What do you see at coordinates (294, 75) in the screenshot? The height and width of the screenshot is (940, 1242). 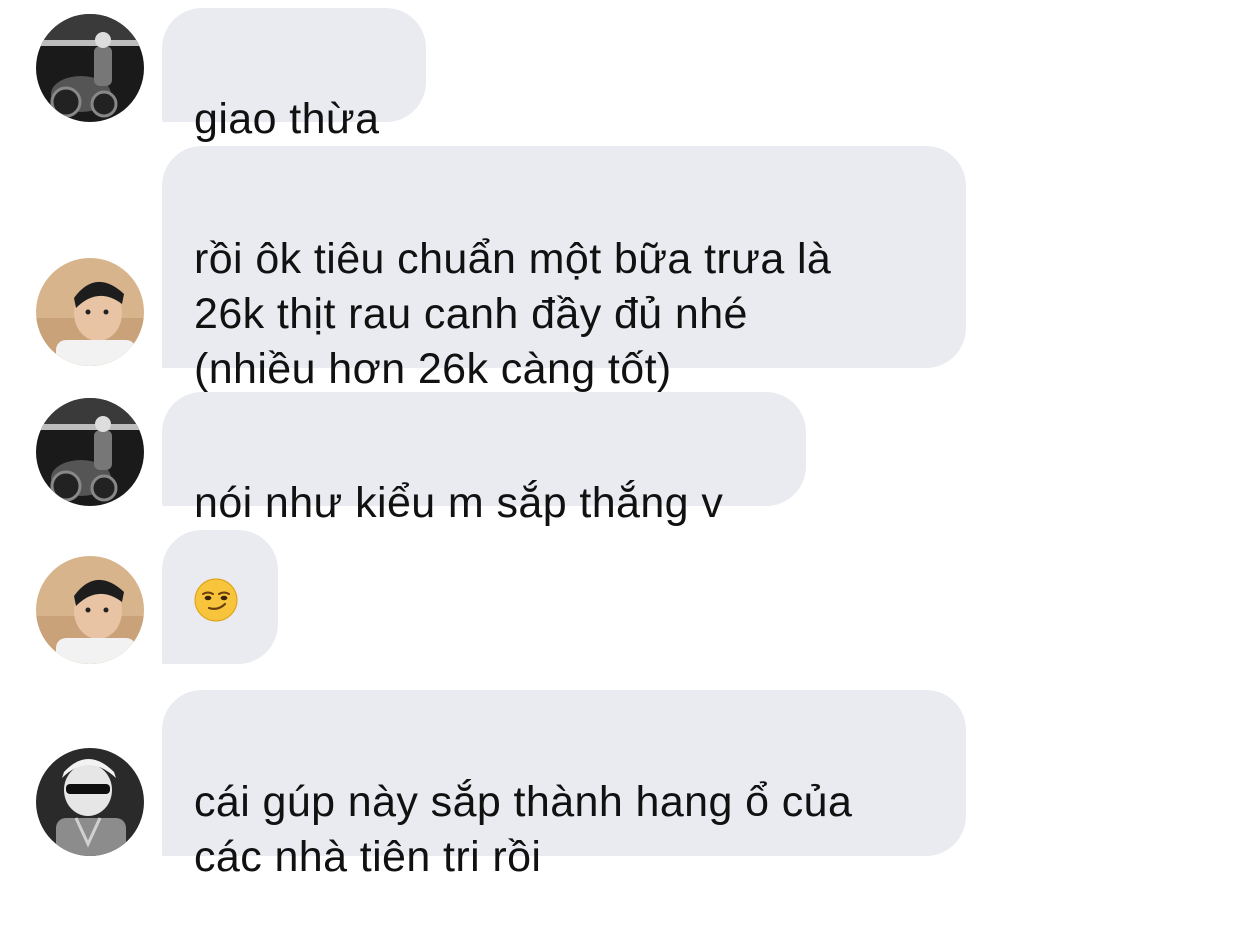 I see `message-bubble: giao thừa` at bounding box center [294, 75].